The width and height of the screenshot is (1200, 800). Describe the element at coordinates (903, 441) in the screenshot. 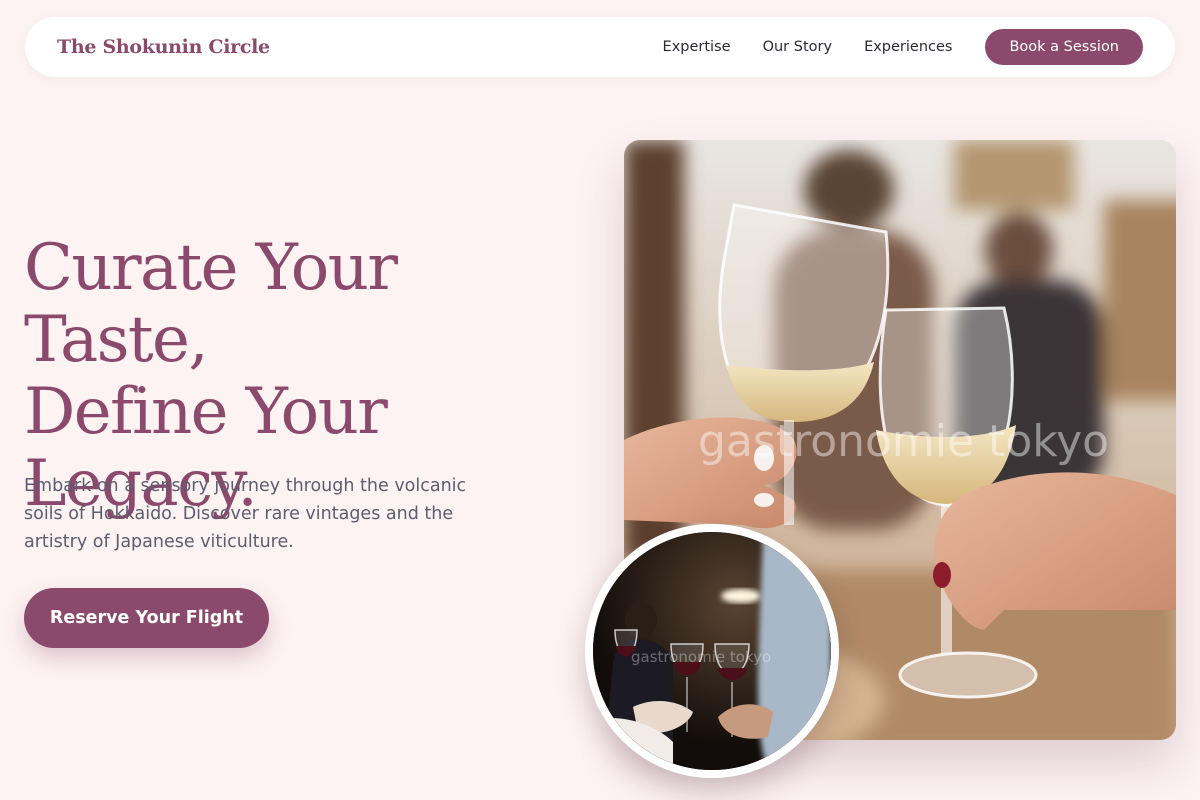

I see `main-watermark: gastronomie tokyo` at that location.